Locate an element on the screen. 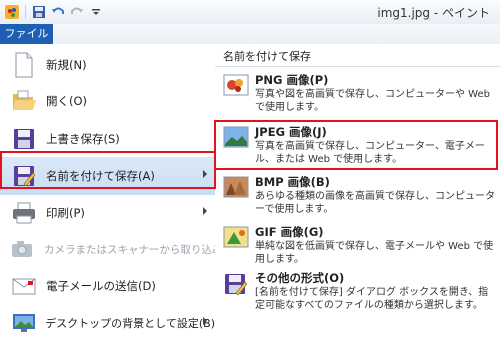 The height and width of the screenshot is (342, 500). other-format-icon is located at coordinates (236, 284).